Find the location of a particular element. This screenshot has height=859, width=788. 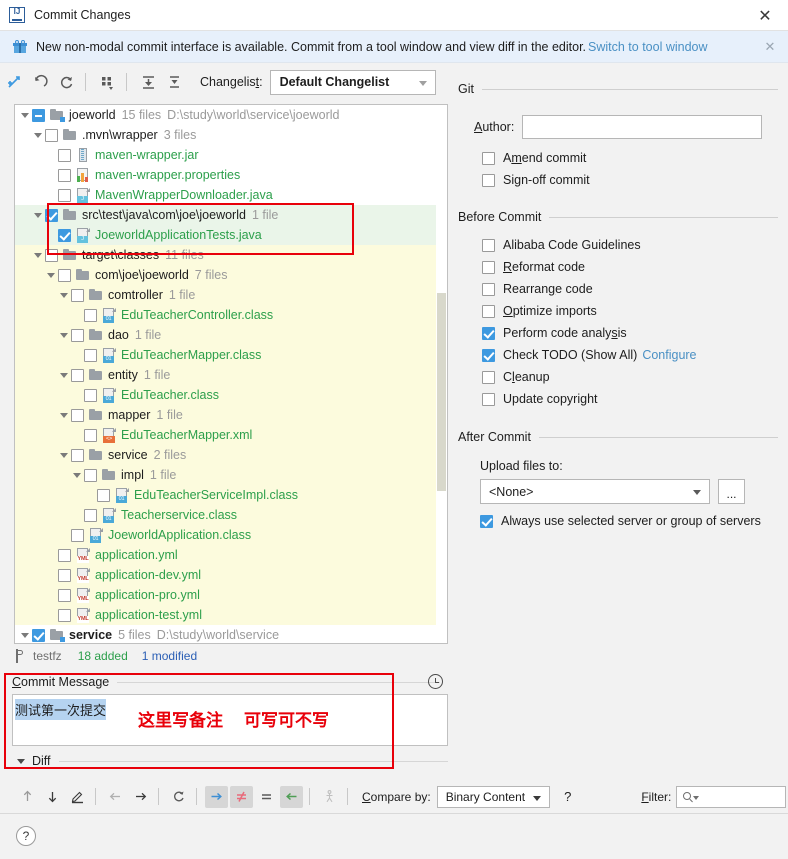

tree-row: J JoeworldApplicationTests.java is located at coordinates (231, 235).